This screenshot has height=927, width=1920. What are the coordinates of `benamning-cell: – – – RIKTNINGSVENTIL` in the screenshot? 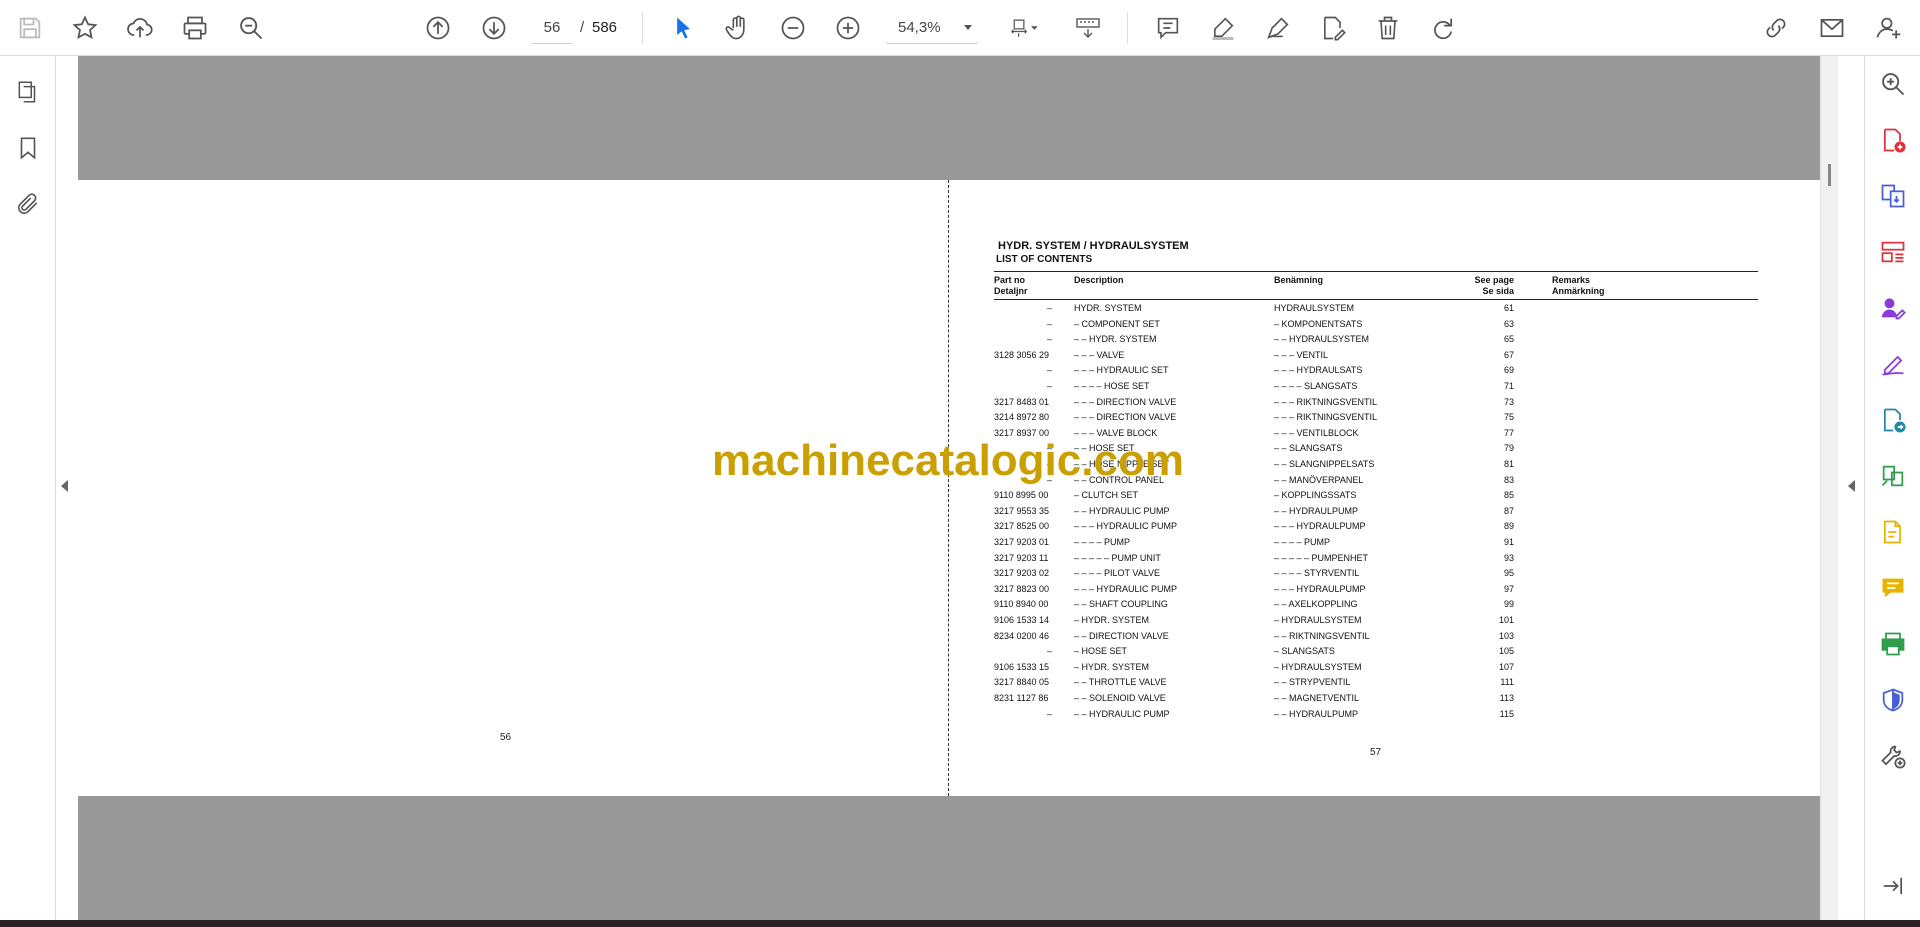 It's located at (1326, 401).